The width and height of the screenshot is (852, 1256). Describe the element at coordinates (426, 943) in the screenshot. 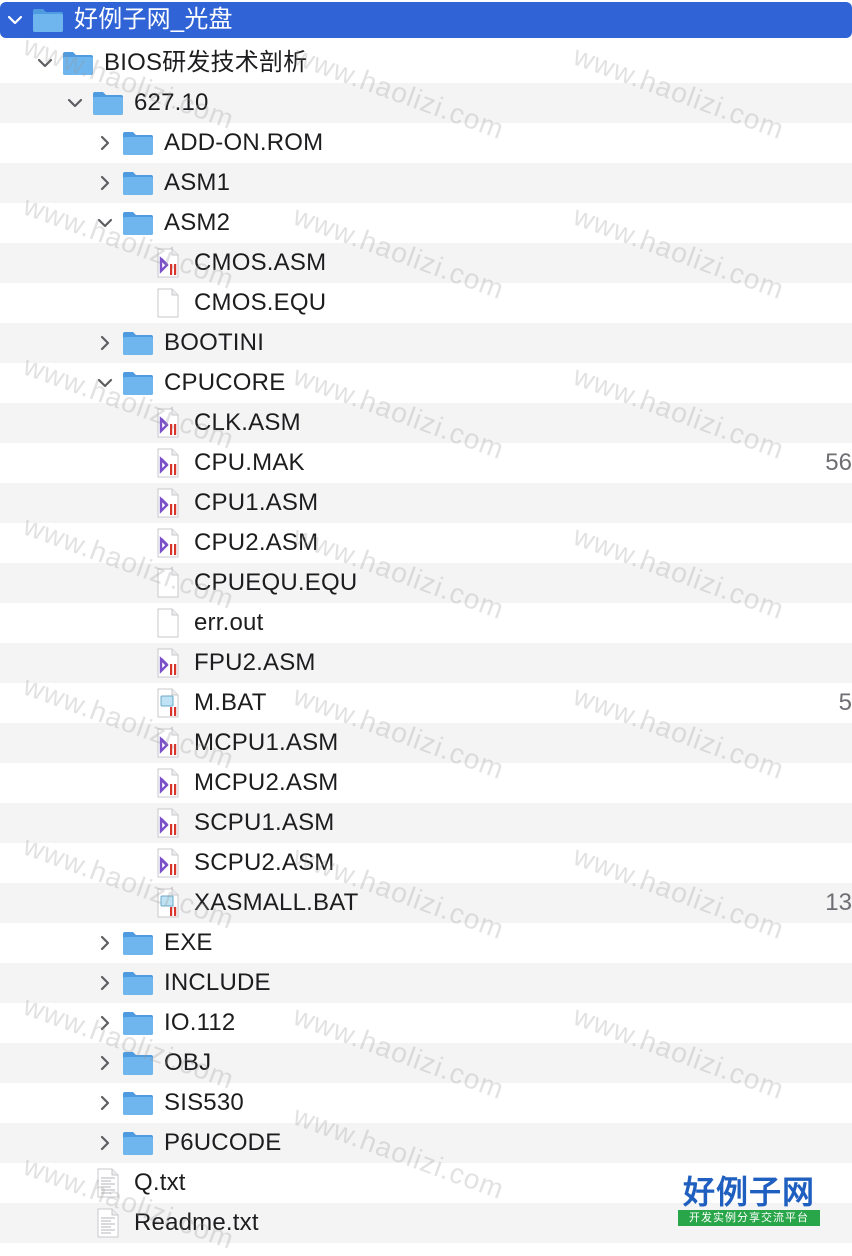

I see `tree-row: EXE` at that location.